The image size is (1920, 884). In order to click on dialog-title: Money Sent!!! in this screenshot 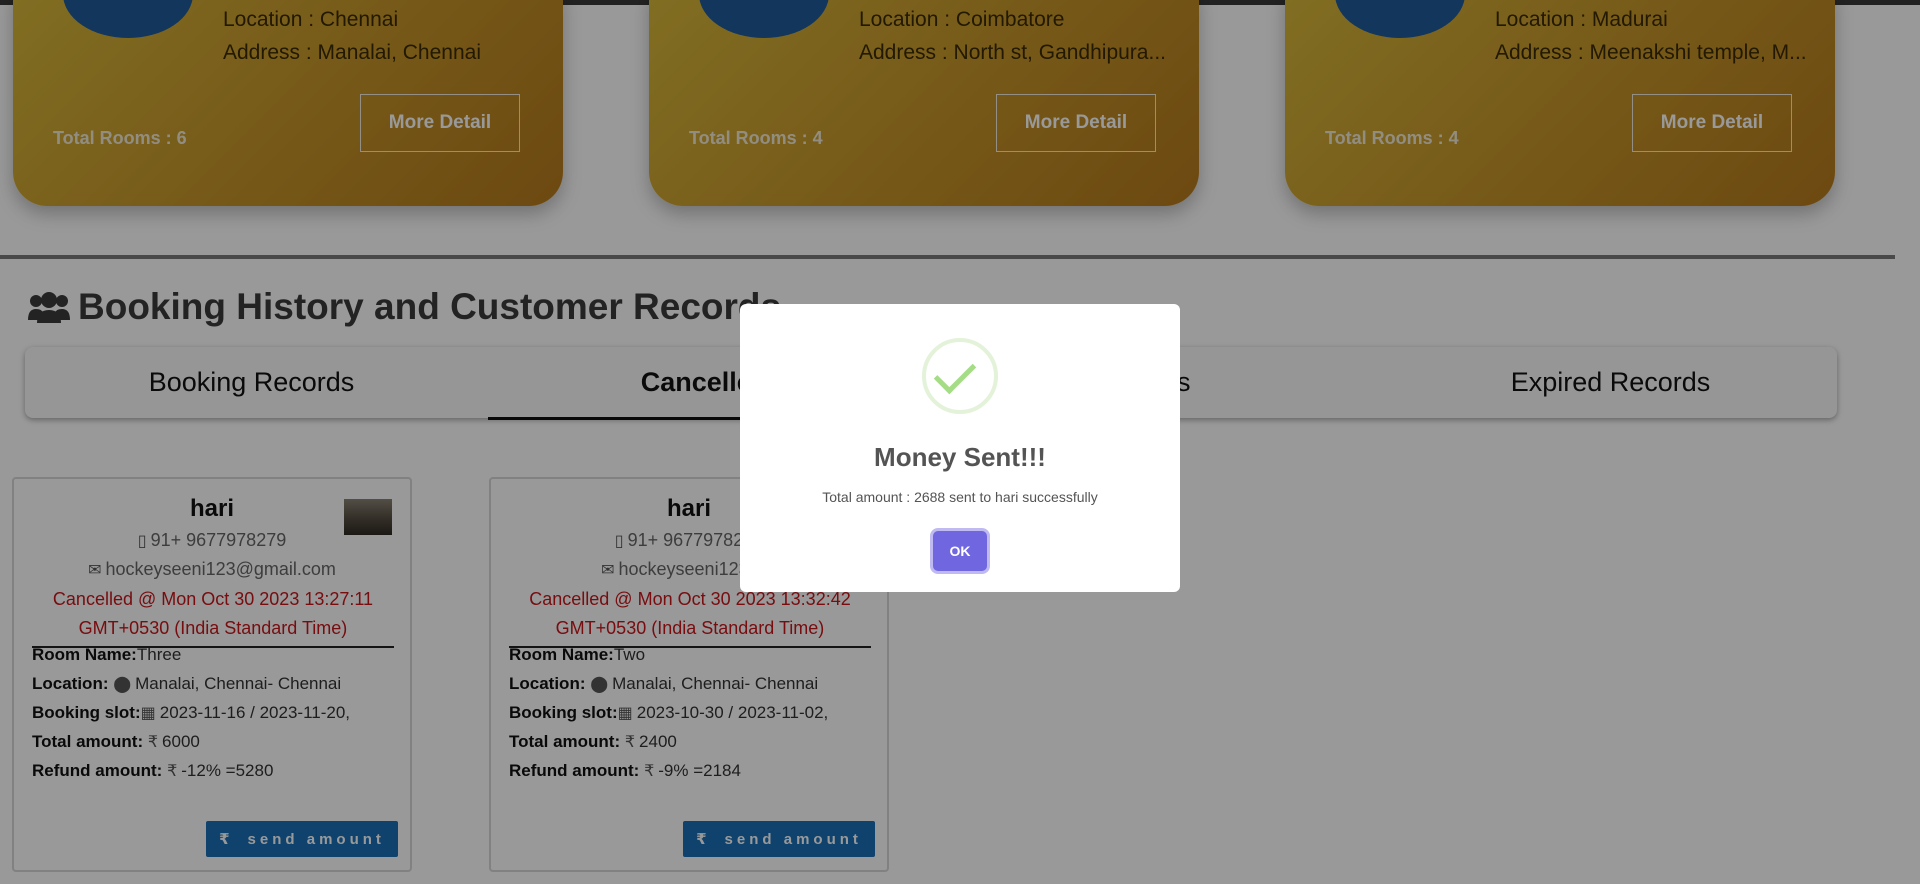, I will do `click(960, 457)`.